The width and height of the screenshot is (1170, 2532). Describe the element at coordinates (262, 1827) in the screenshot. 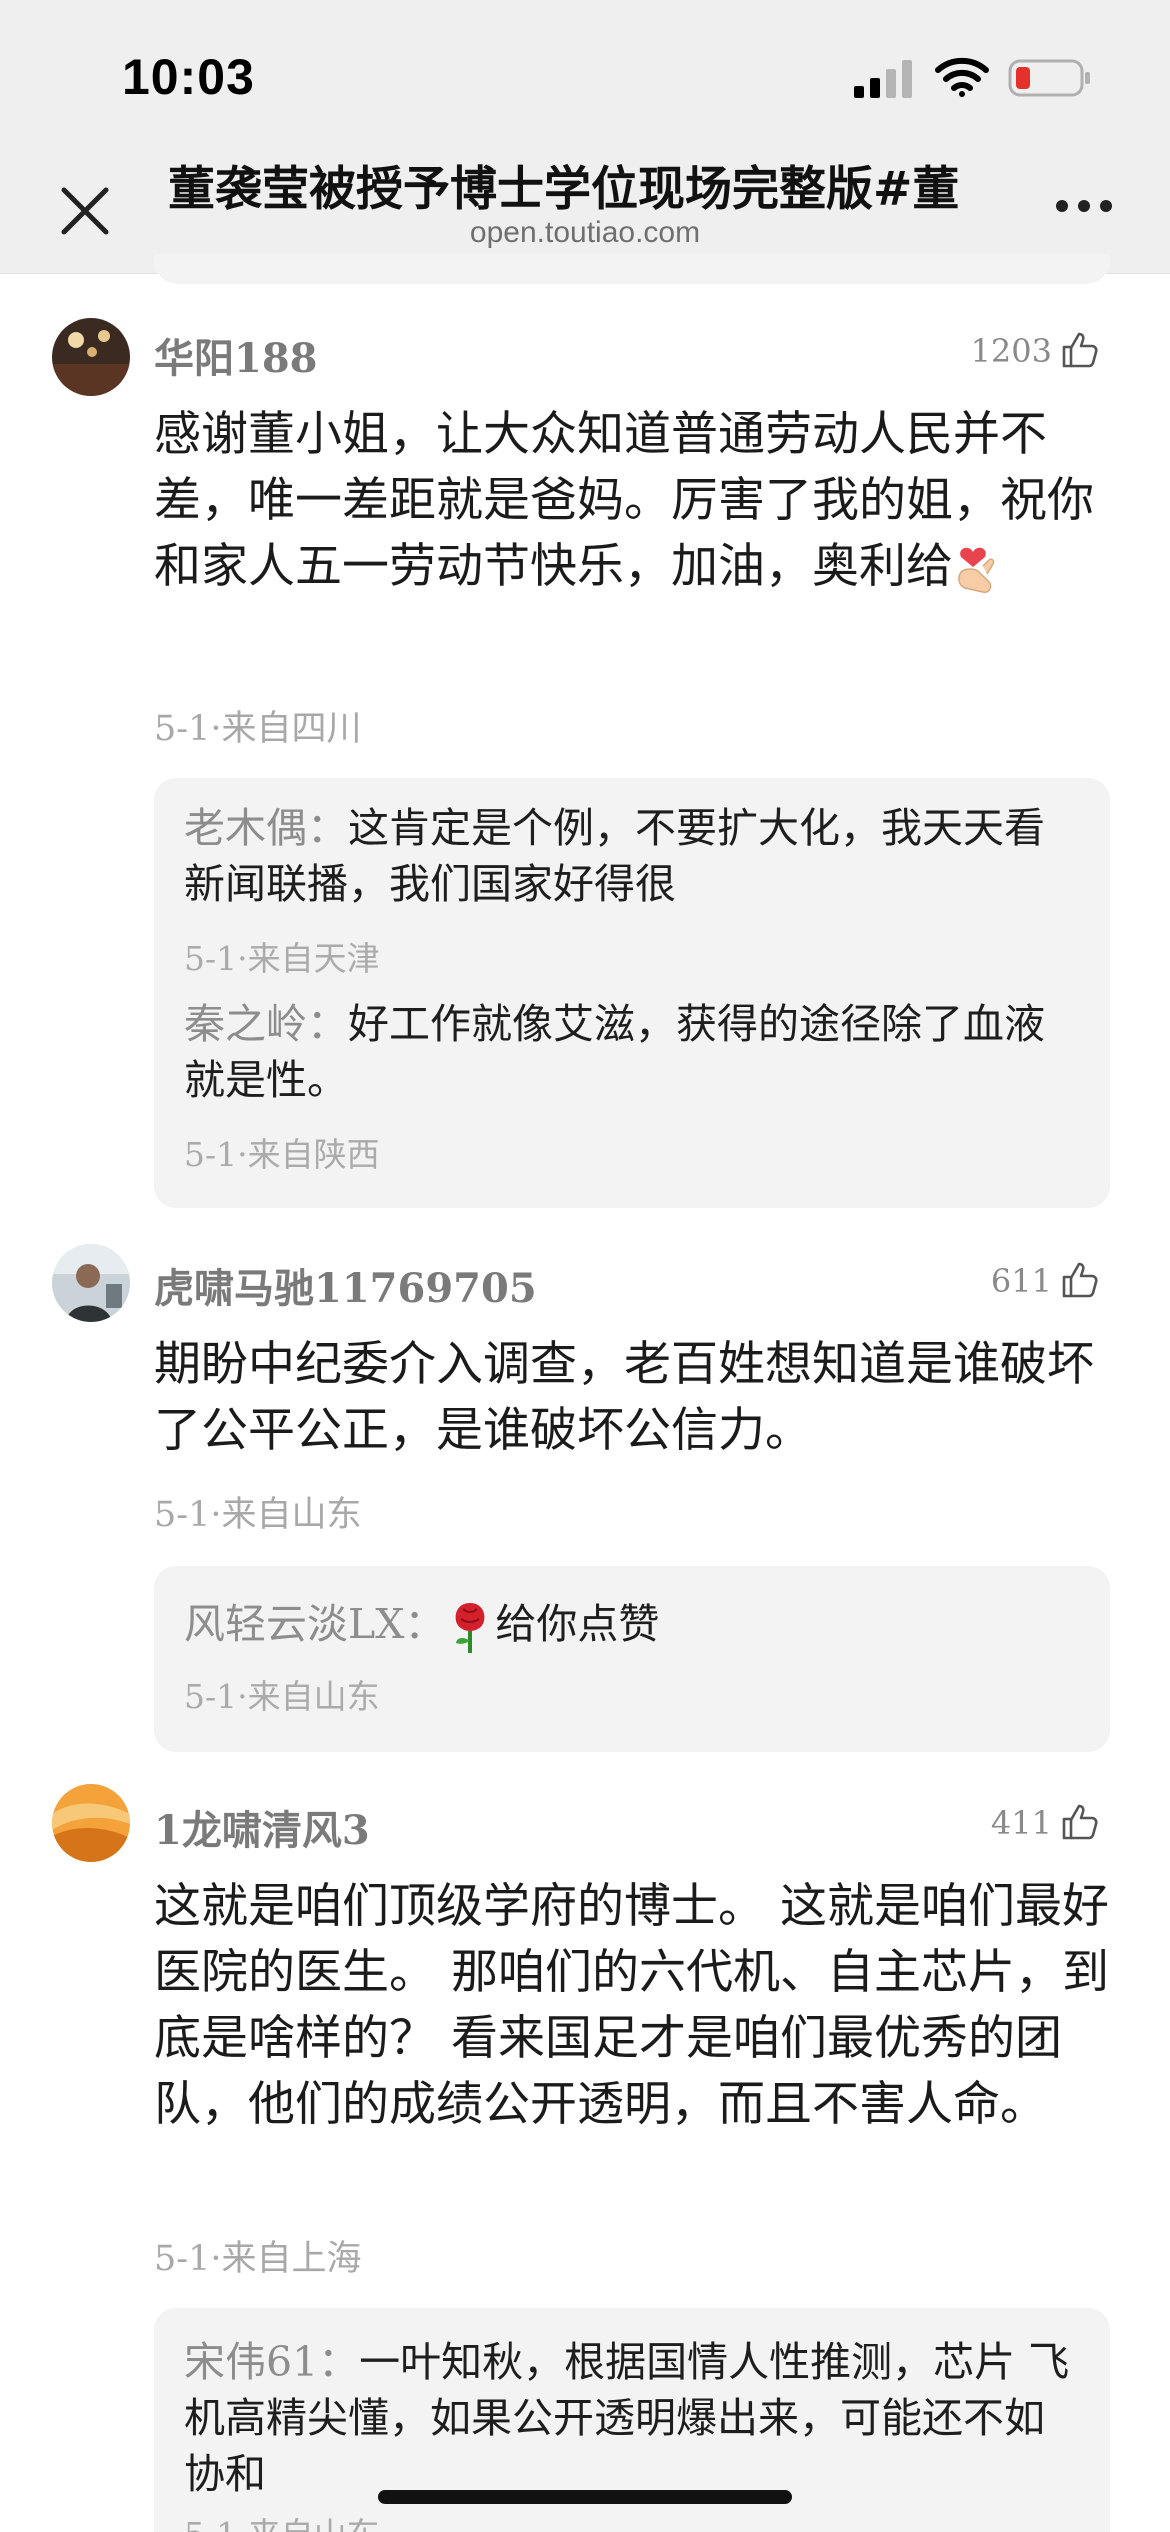

I see `comment-username: 1龙啸清风3` at that location.